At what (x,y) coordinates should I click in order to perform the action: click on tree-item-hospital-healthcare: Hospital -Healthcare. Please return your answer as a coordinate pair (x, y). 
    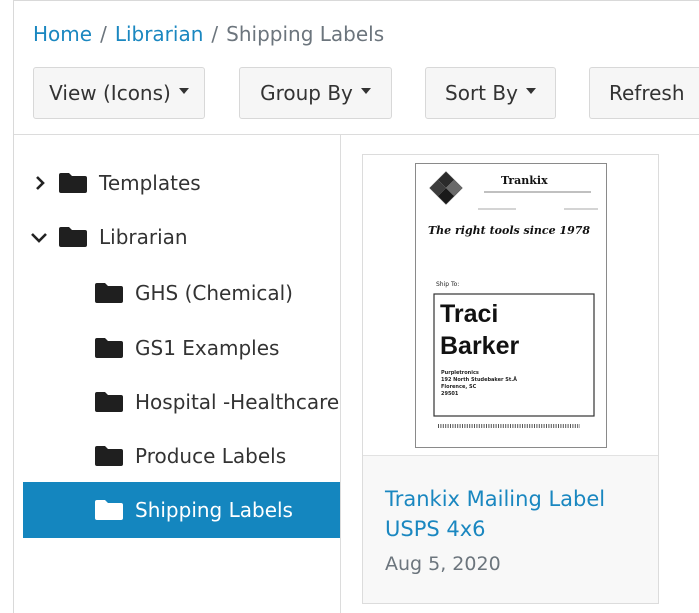
    Looking at the image, I should click on (217, 402).